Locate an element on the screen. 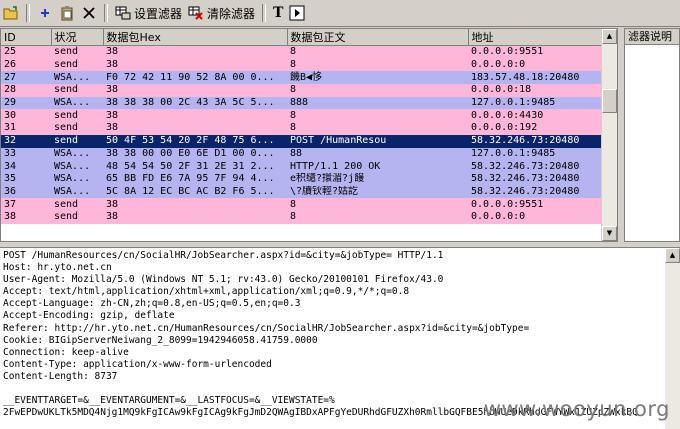  clipboard-icon is located at coordinates (67, 13).